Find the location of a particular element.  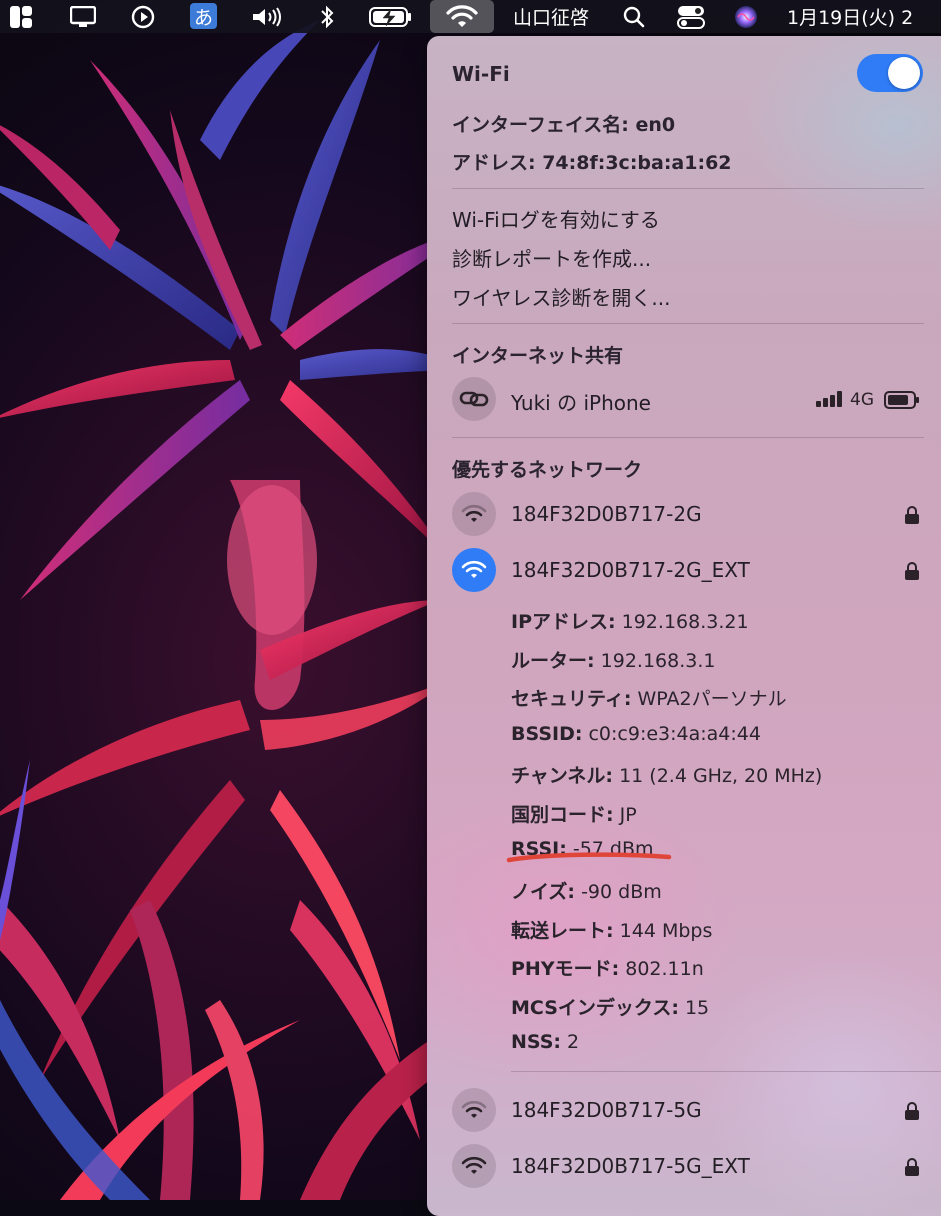

detail-noise: ノイズ: -90 dBm is located at coordinates (586, 892).